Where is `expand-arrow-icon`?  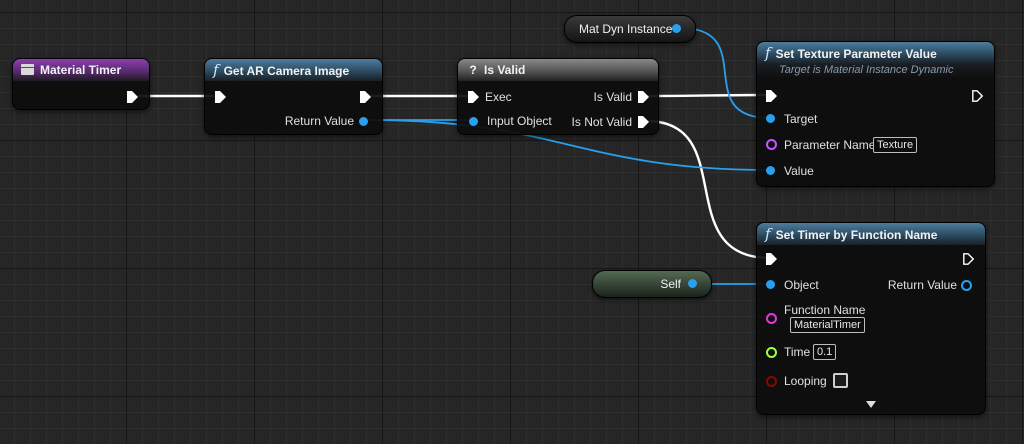
expand-arrow-icon is located at coordinates (871, 404).